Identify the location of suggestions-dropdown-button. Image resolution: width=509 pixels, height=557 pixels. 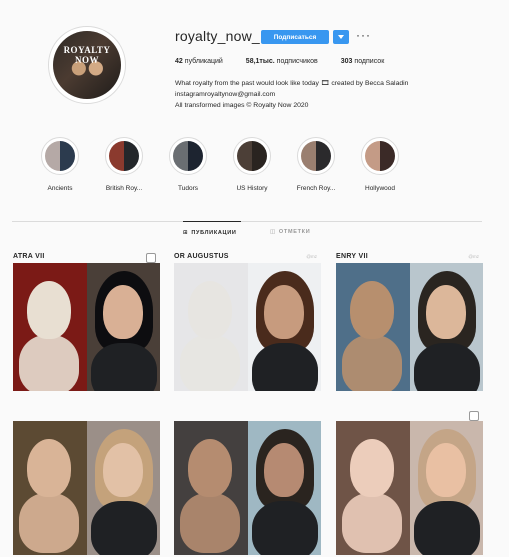
(341, 37).